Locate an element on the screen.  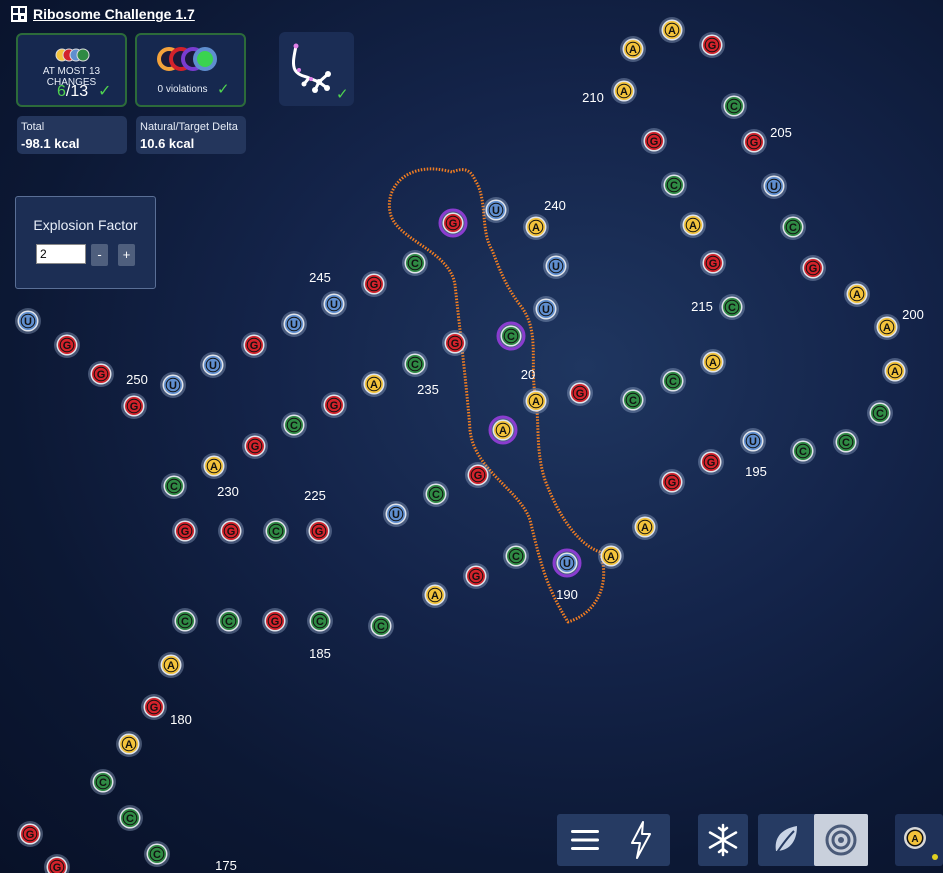
pairs-mode-button is located at coordinates (641, 840).